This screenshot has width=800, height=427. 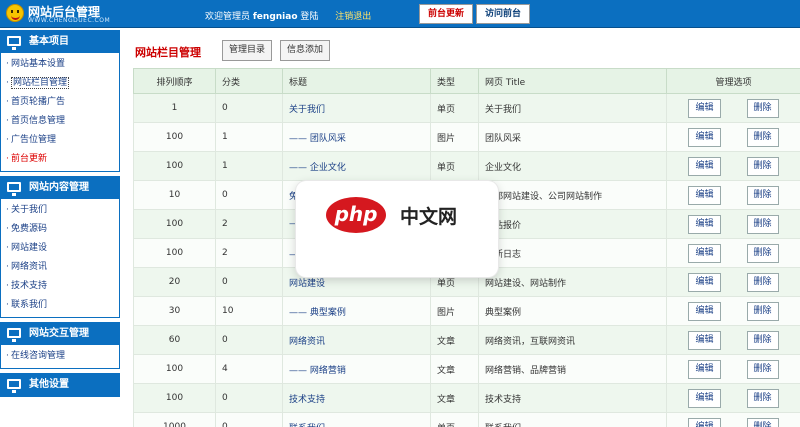 I want to click on sidebar-item-front-update: 前台更新, so click(x=60, y=159).